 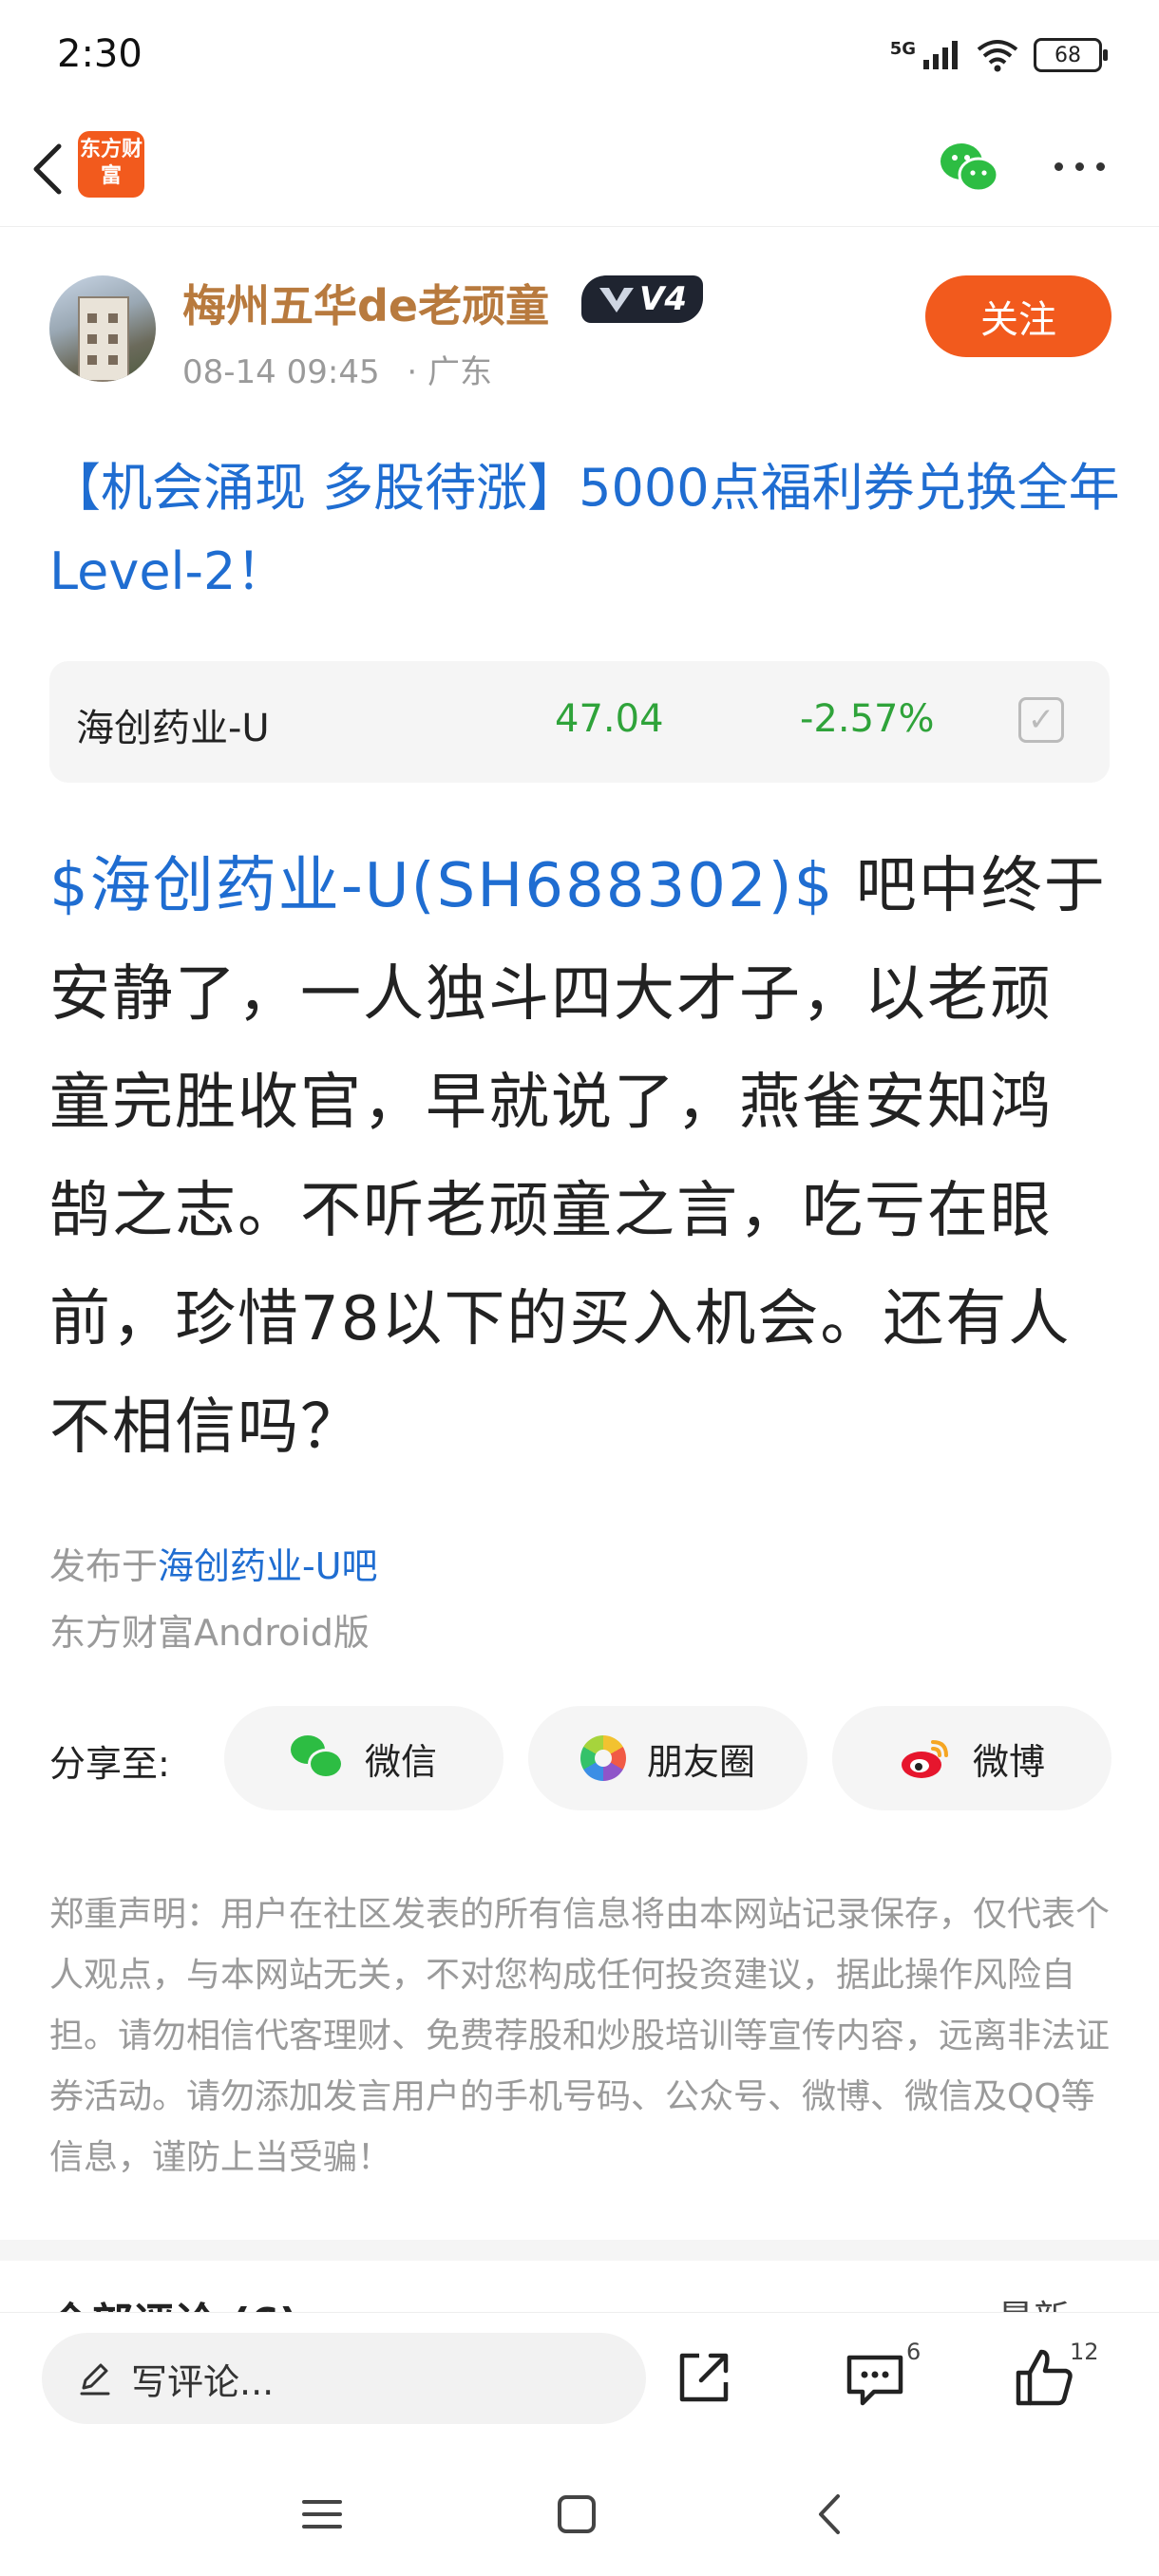 I want to click on status-icons: 5G 68, so click(x=998, y=55).